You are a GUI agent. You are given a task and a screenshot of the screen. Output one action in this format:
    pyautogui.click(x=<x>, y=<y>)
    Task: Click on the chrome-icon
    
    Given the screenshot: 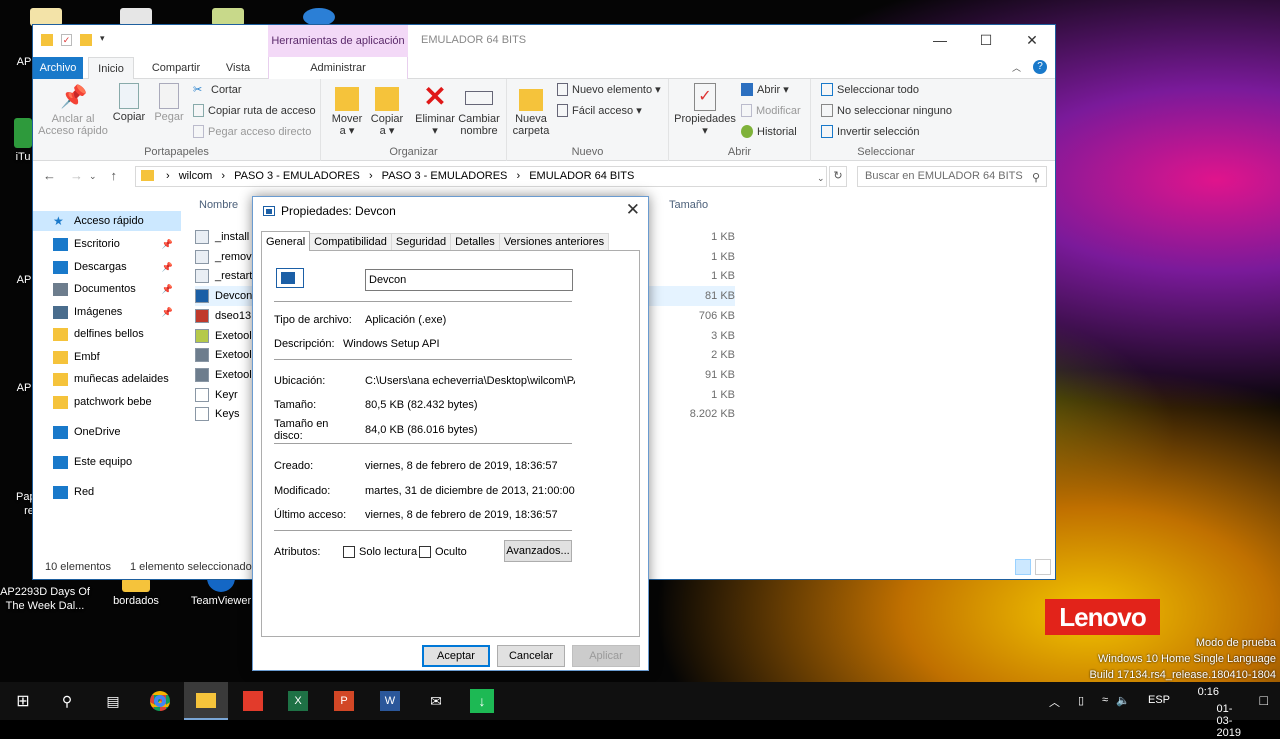 What is the action you would take?
    pyautogui.click(x=160, y=701)
    